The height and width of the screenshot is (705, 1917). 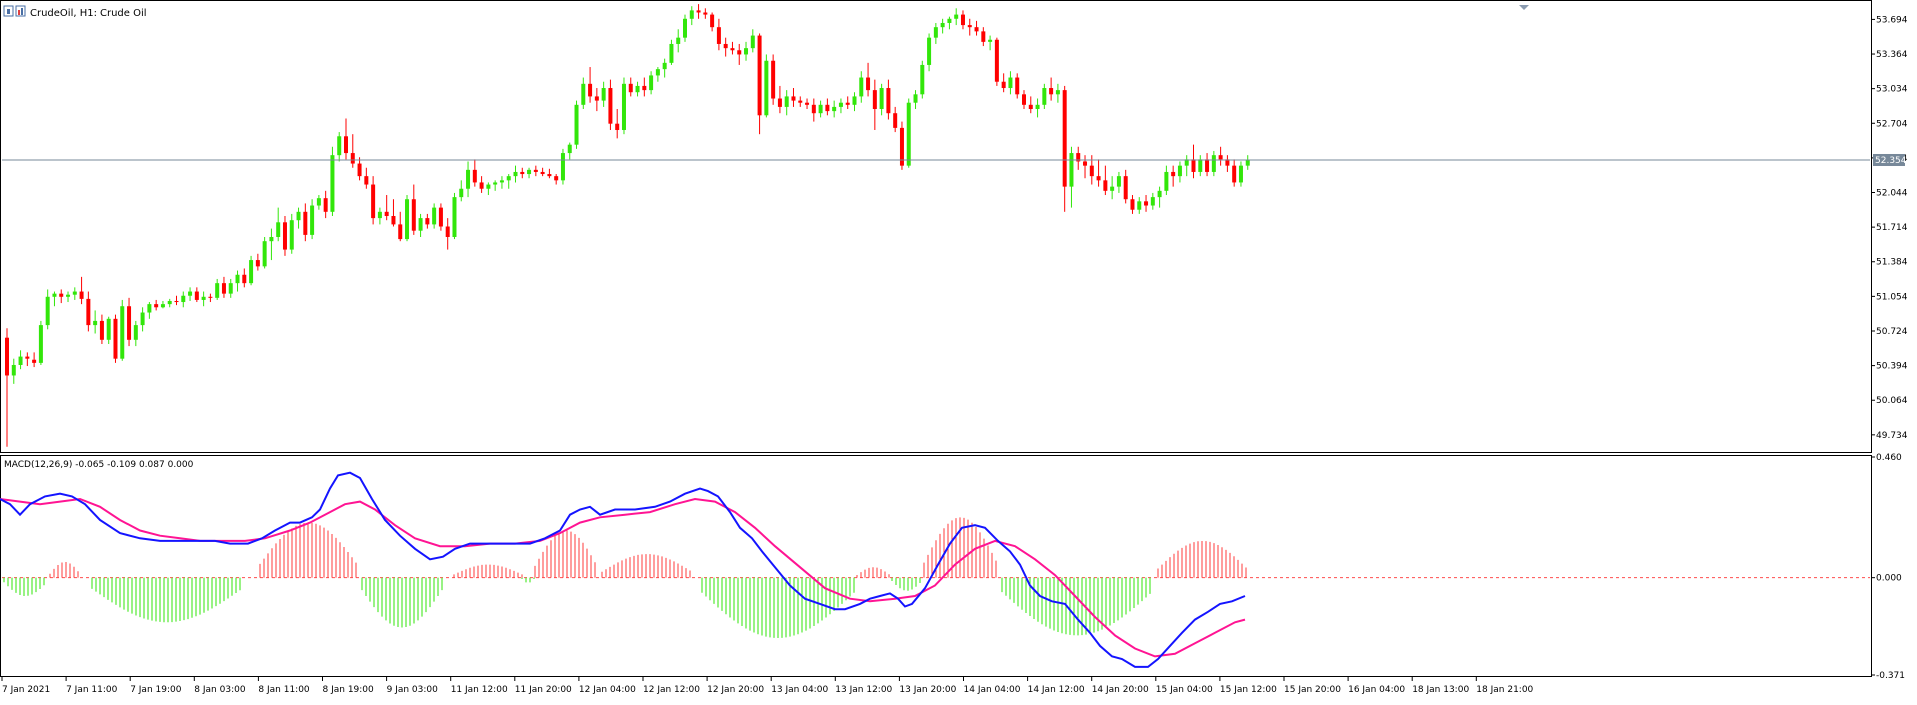 I want to click on price-axis-label: 53.694, so click(x=1892, y=20).